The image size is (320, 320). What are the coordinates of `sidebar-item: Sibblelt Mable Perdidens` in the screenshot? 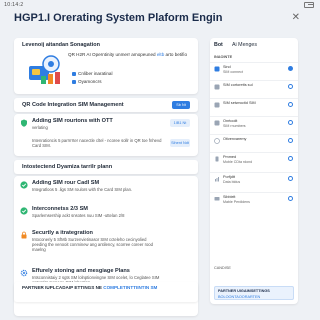 It's located at (254, 202).